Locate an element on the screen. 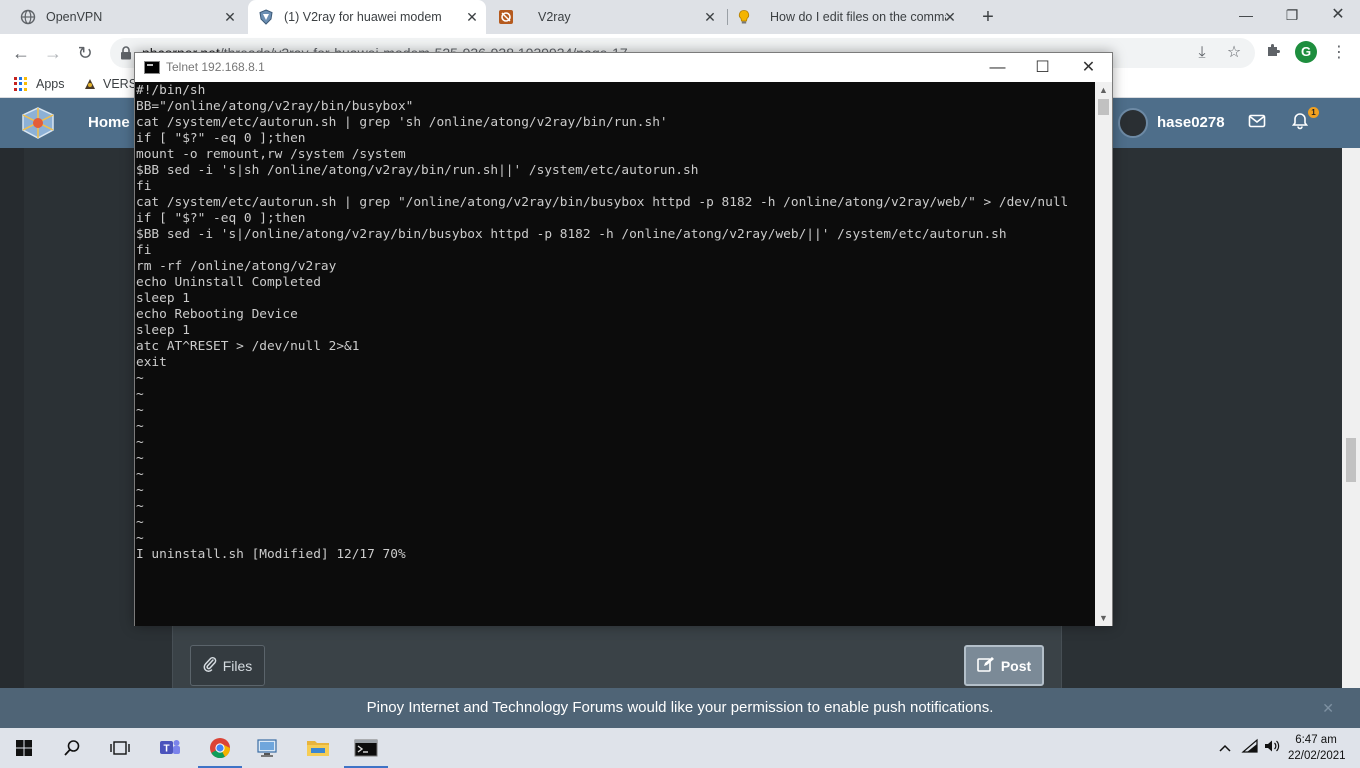  terminal-scrollbar: ▲ ▼ is located at coordinates (1103, 354).